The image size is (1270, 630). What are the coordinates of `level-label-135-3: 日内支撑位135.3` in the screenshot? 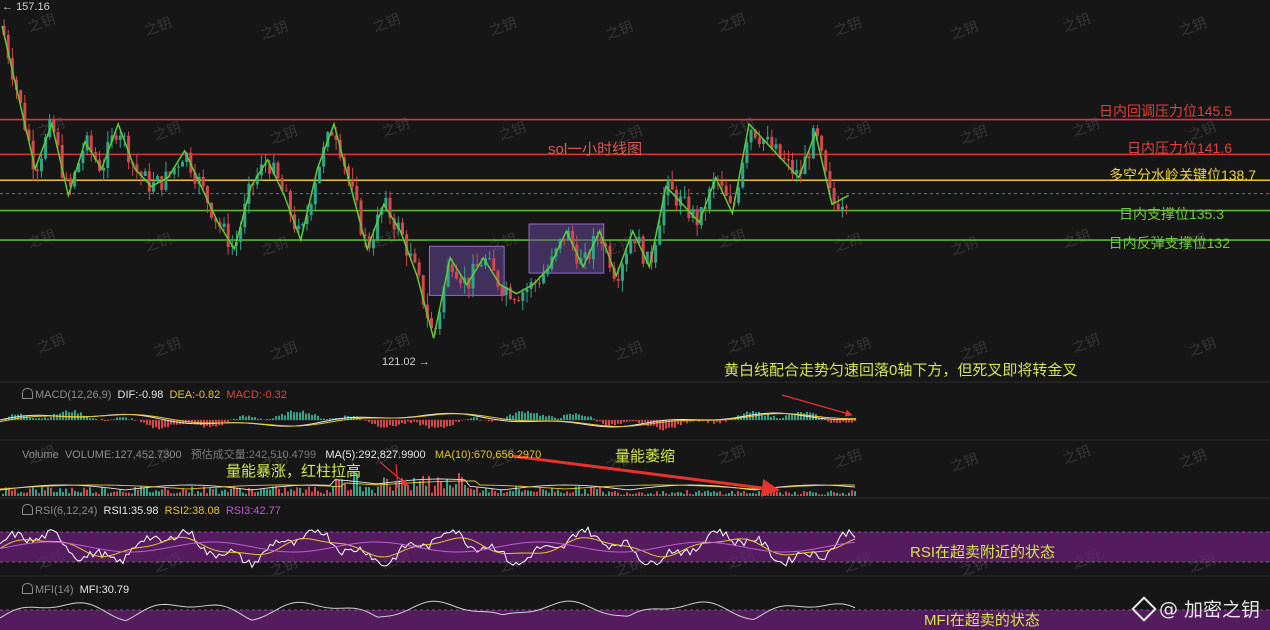 It's located at (1171, 214).